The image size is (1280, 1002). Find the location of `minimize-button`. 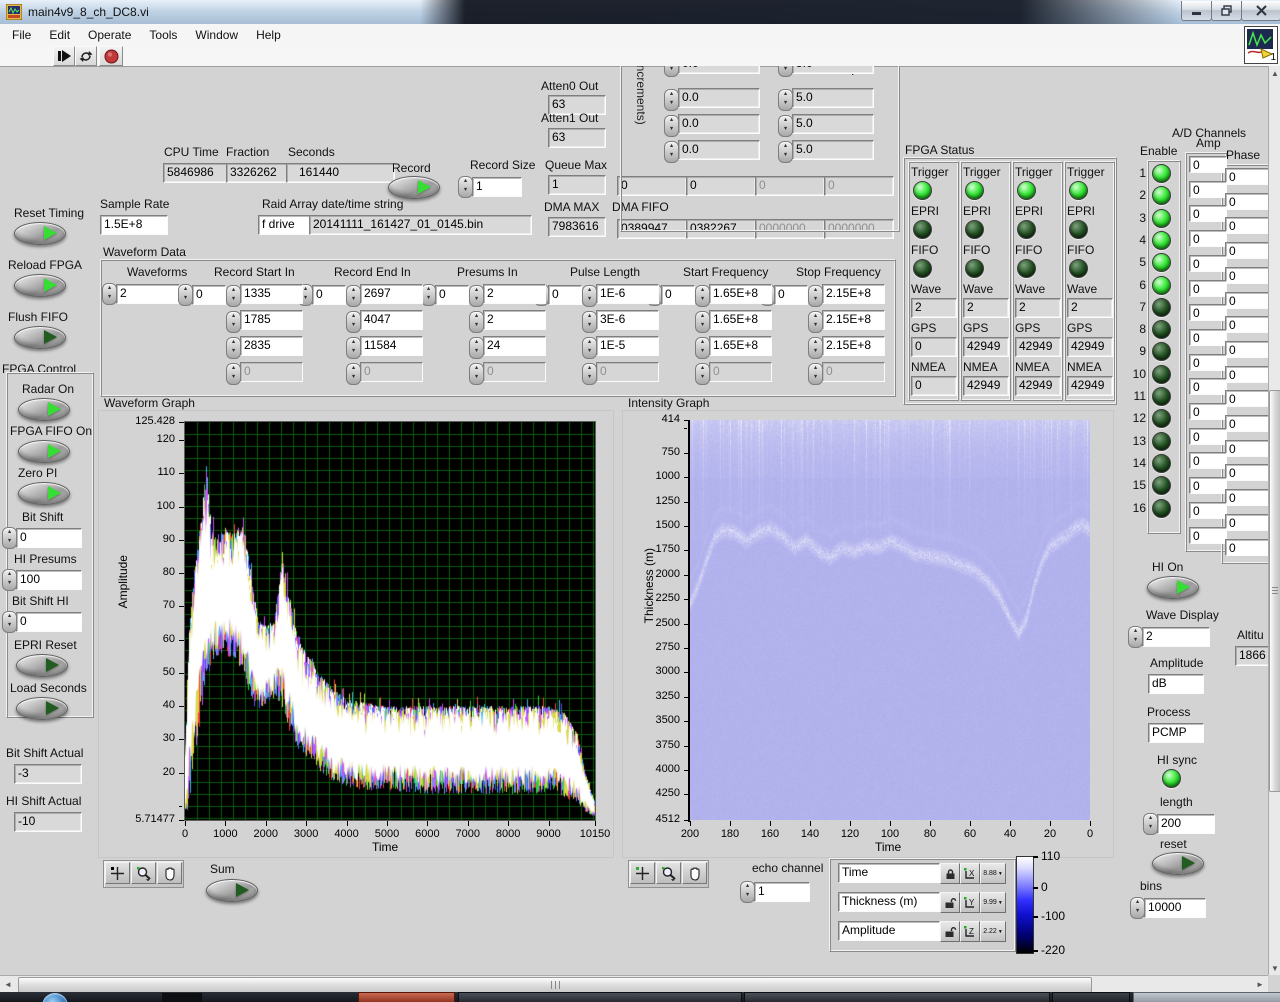

minimize-button is located at coordinates (1196, 11).